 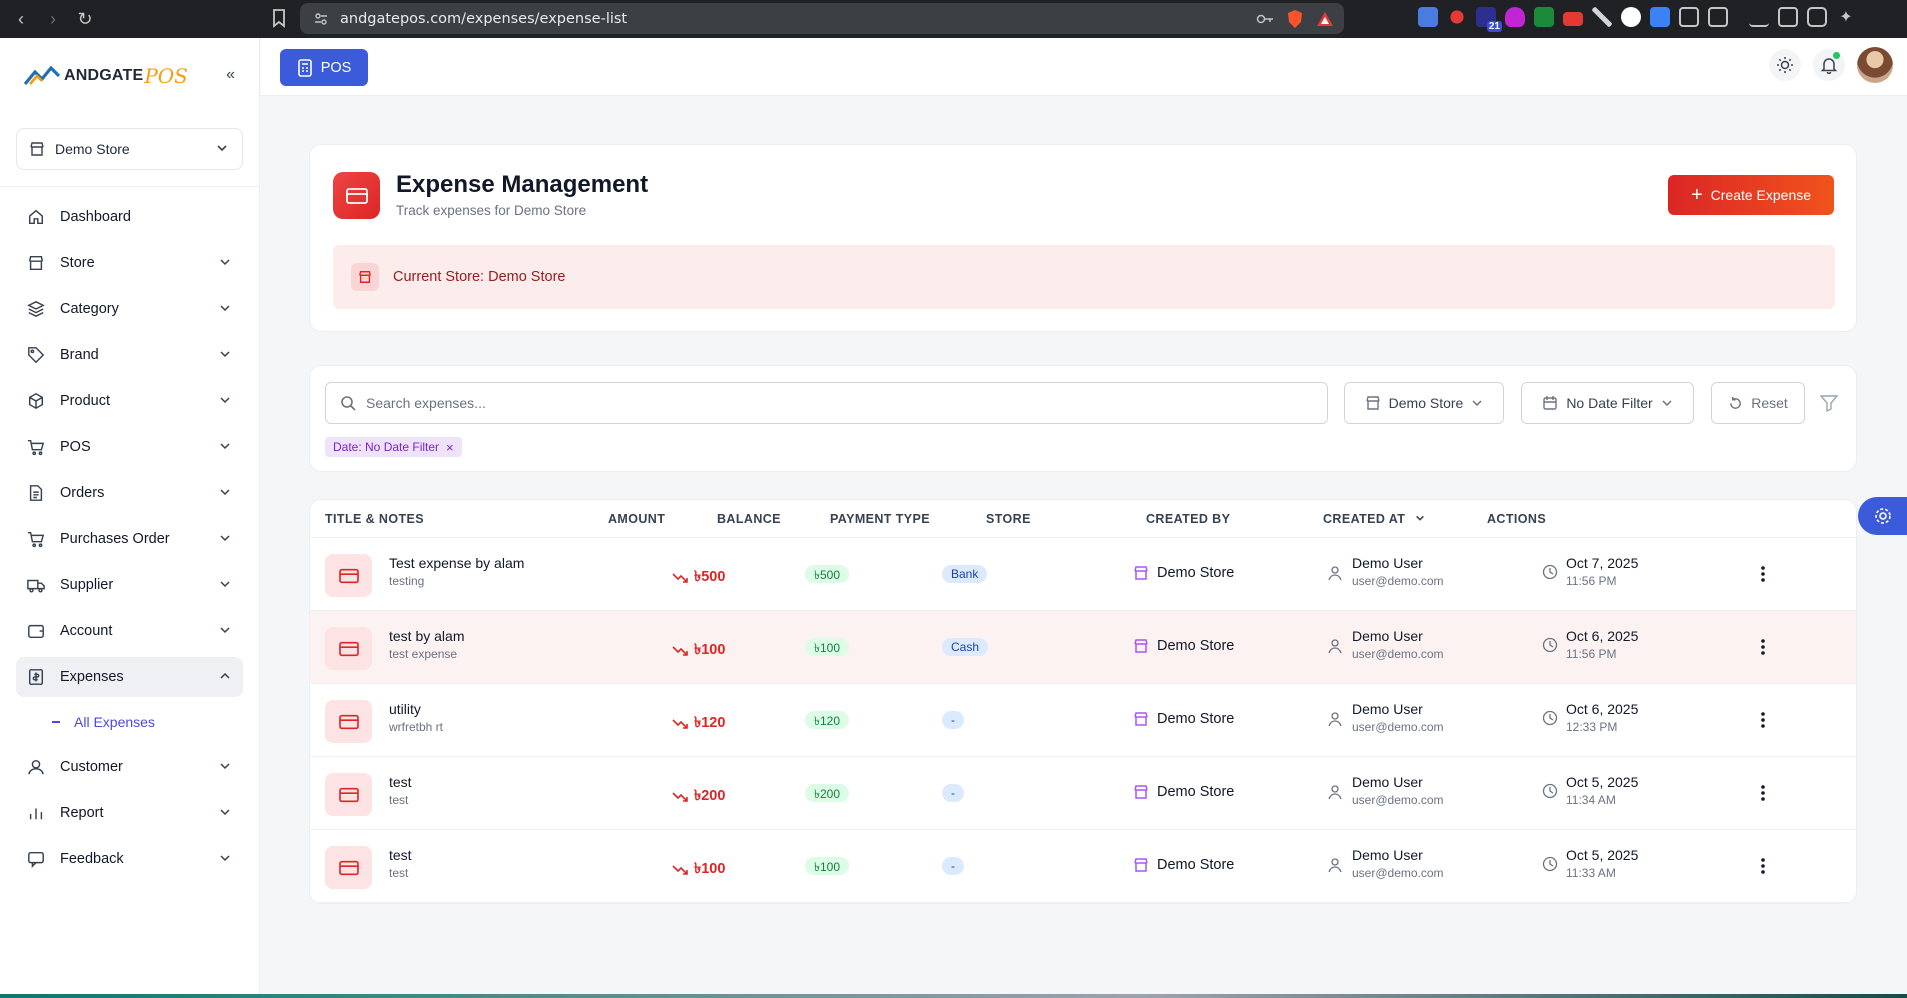 I want to click on expense-note: testing, so click(x=407, y=581).